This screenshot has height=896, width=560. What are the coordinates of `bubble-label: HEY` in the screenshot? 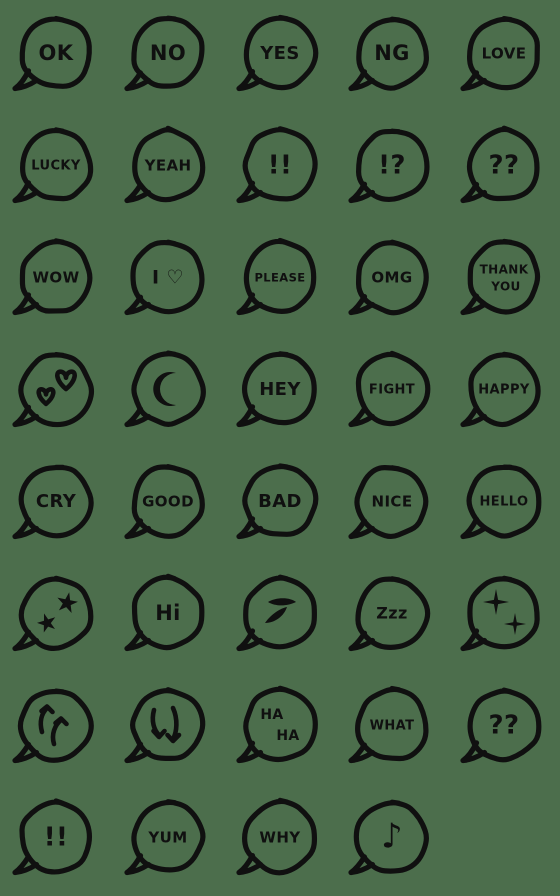 It's located at (280, 389).